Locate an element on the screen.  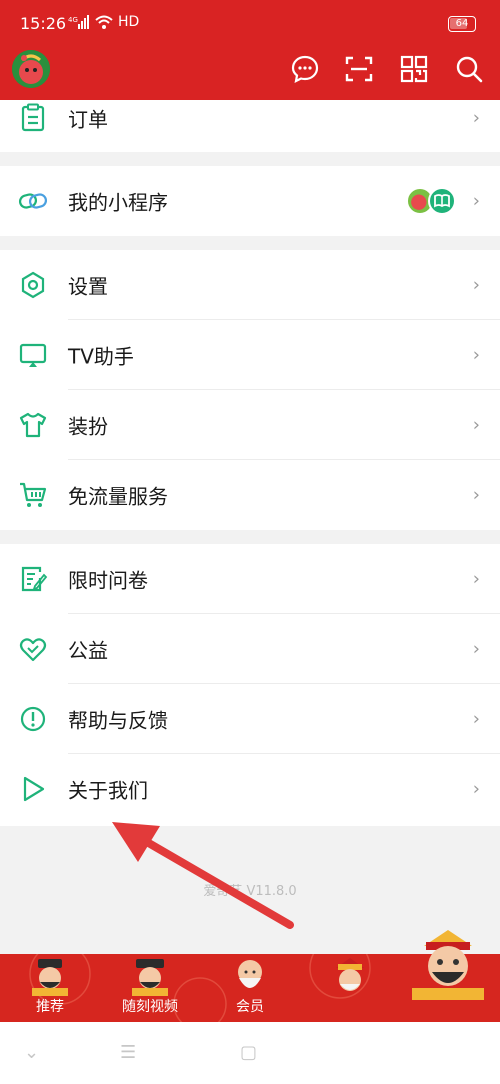
menu-item-label: 订单 is located at coordinates (88, 119).